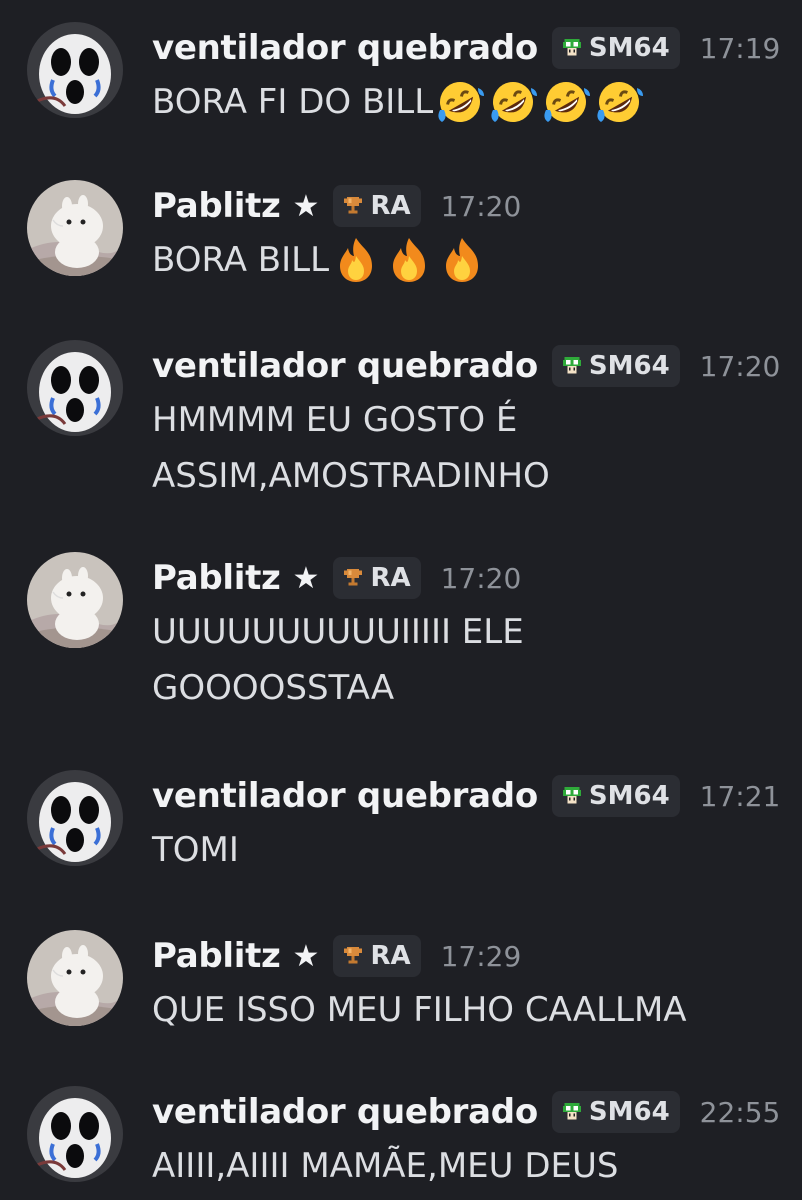 This screenshot has width=802, height=1200. Describe the element at coordinates (740, 796) in the screenshot. I see `timestamp: 17:21` at that location.